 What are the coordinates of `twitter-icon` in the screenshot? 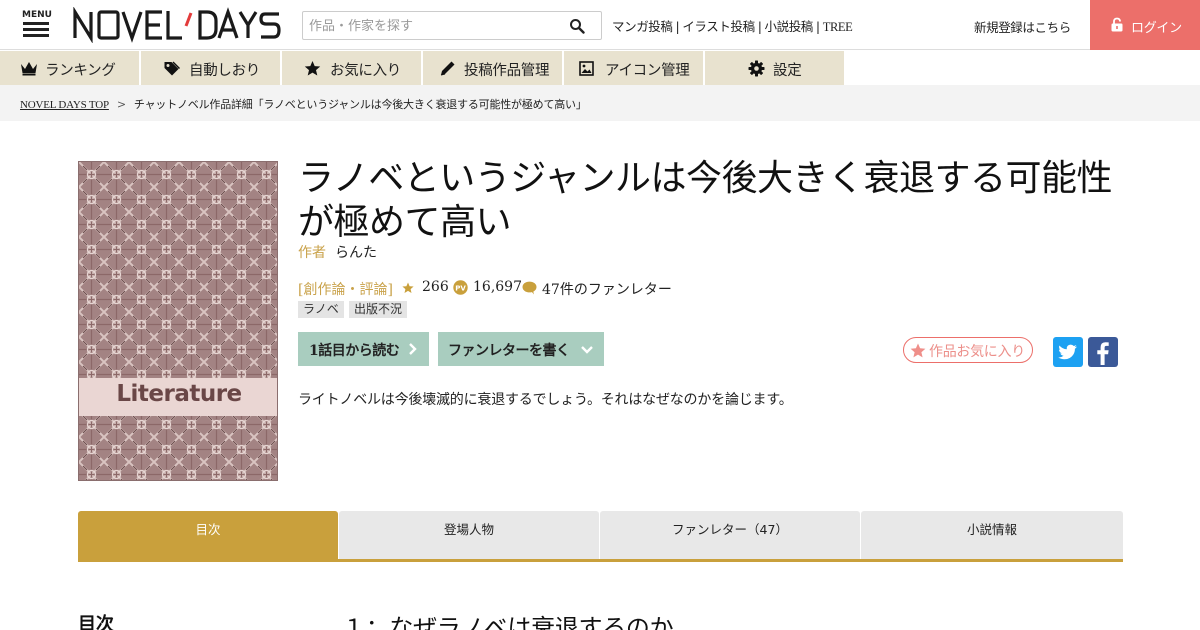 It's located at (1067, 352).